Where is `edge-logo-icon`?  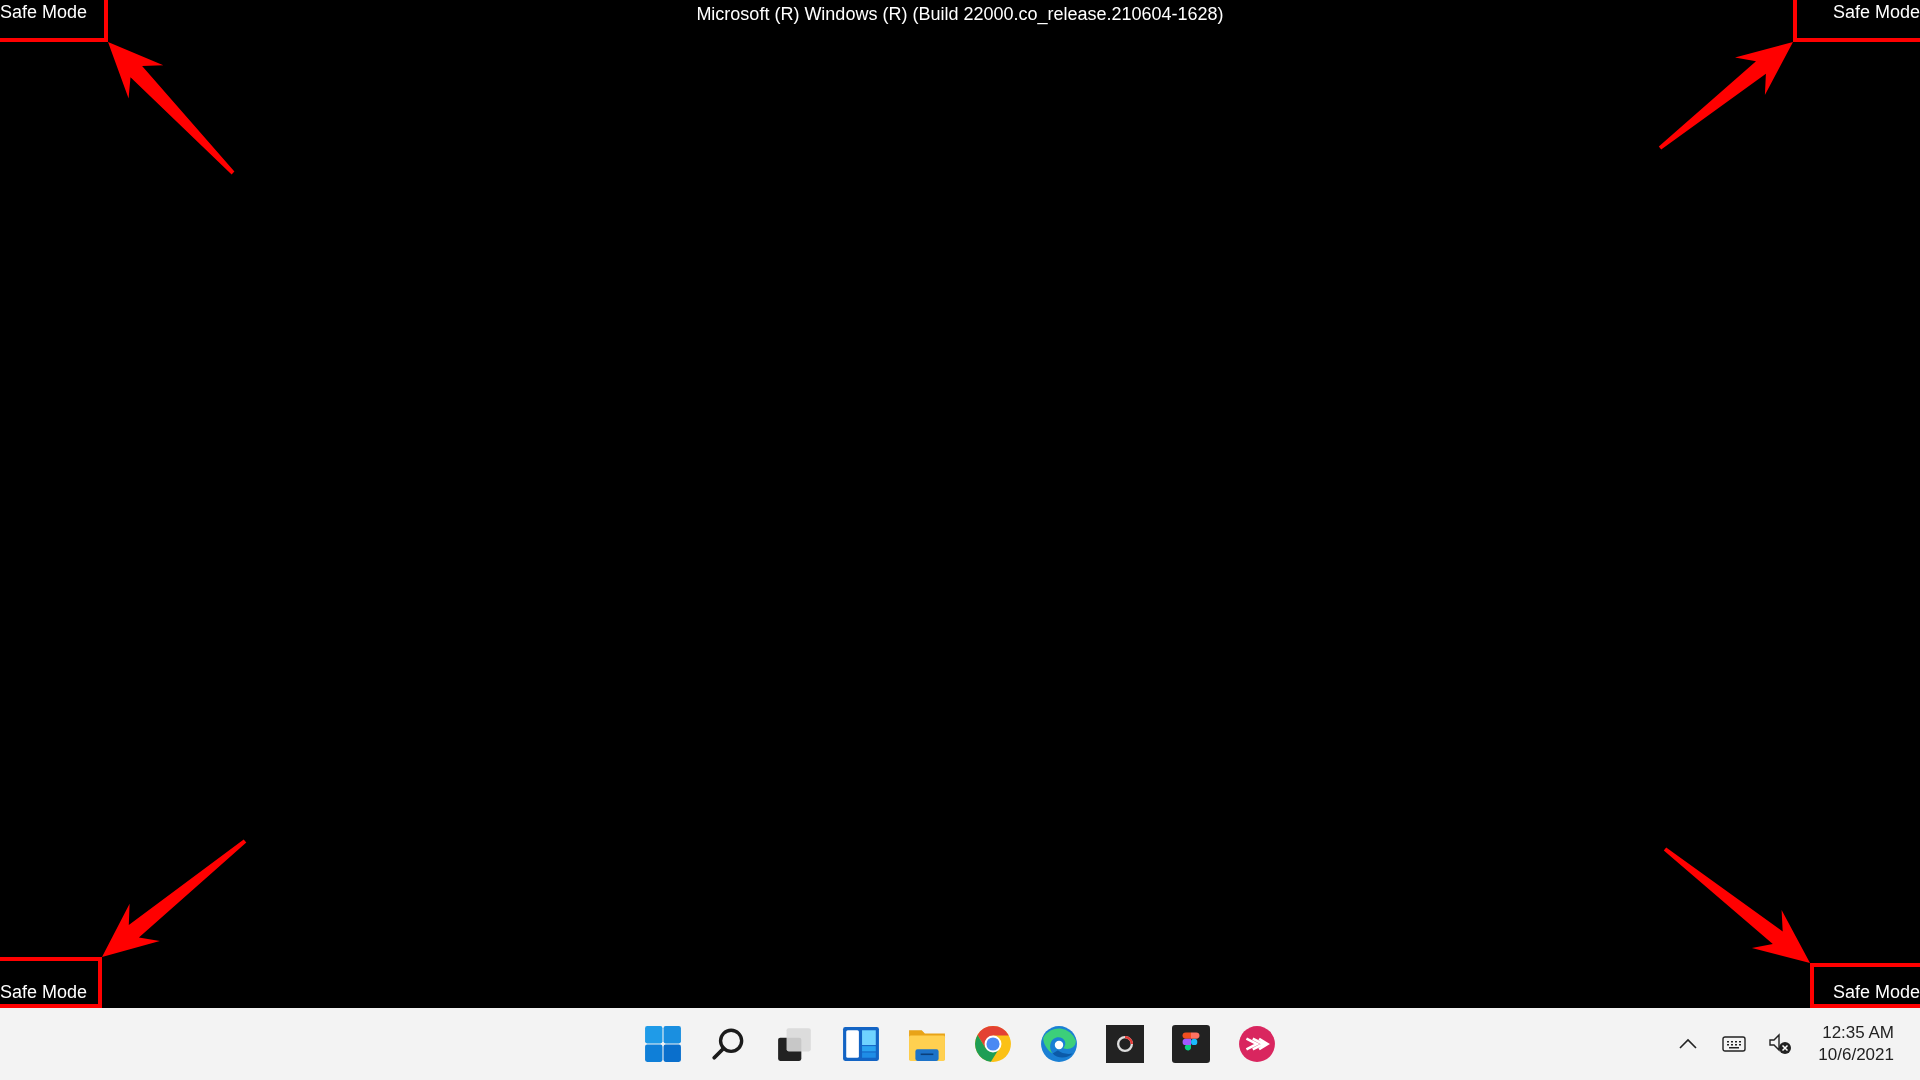
edge-logo-icon is located at coordinates (1059, 1044).